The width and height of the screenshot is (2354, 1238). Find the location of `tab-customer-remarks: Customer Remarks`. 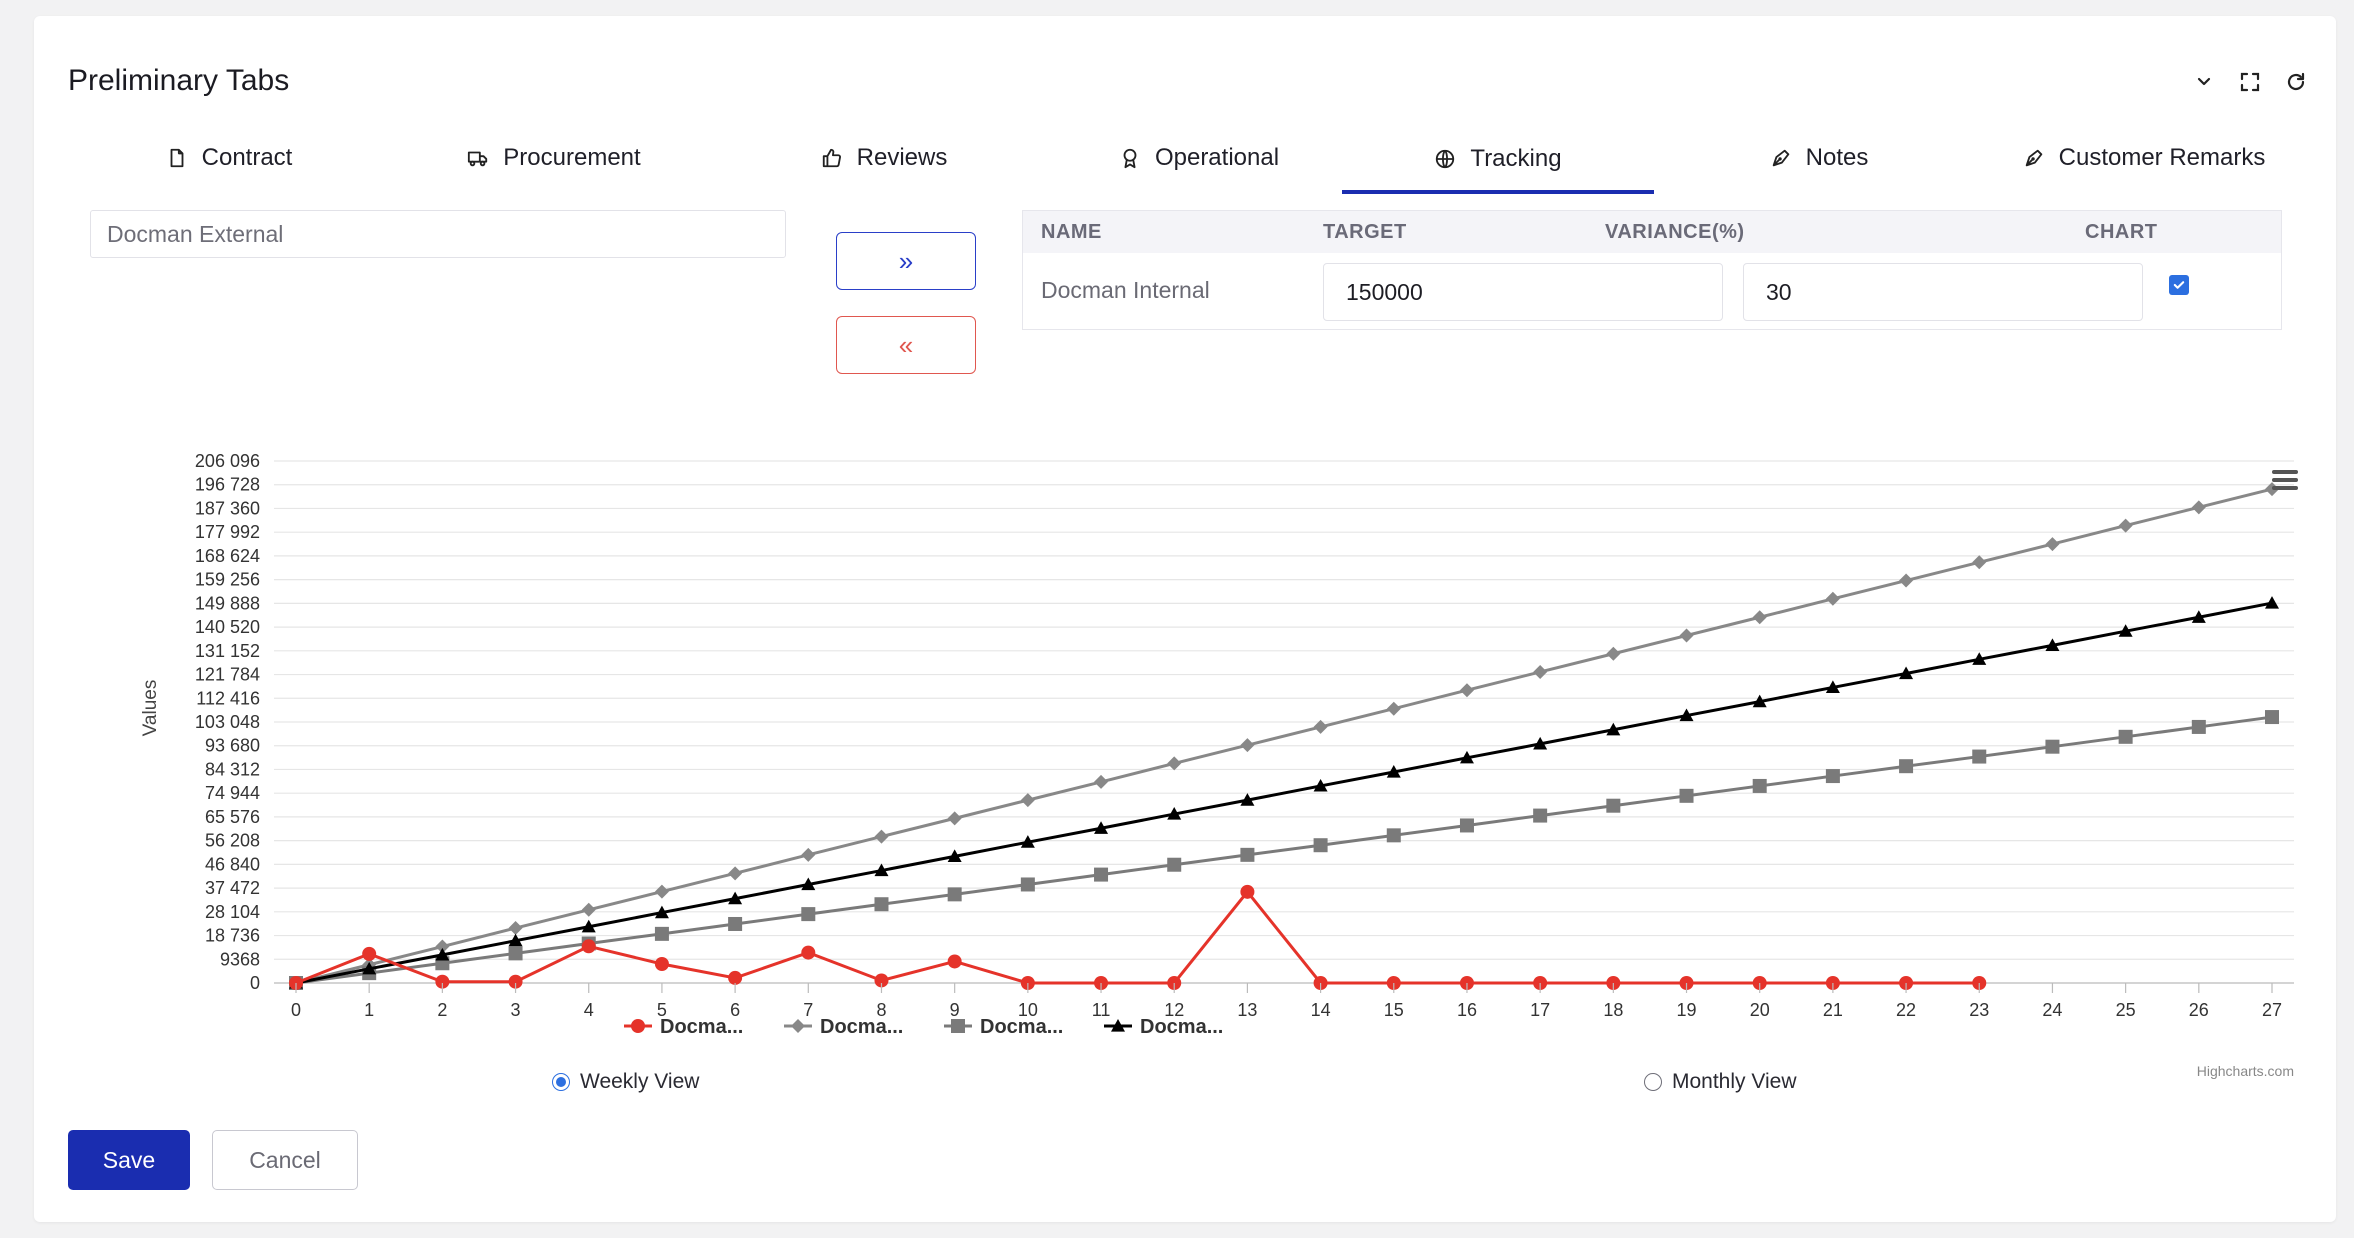

tab-customer-remarks: Customer Remarks is located at coordinates (2144, 158).